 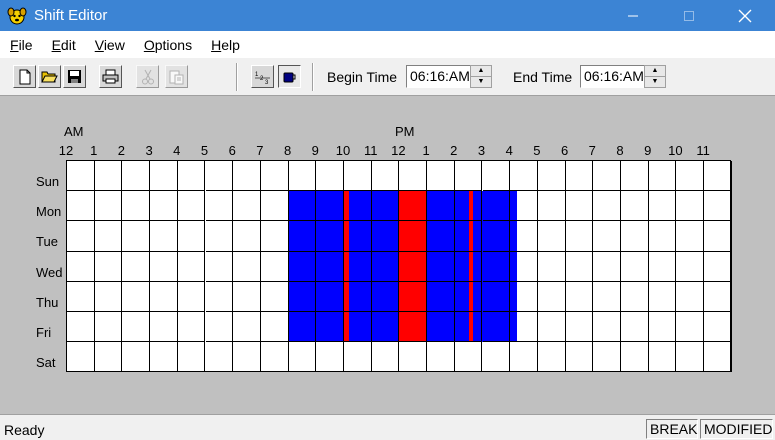 I want to click on app-dog-icon, so click(x=17, y=16).